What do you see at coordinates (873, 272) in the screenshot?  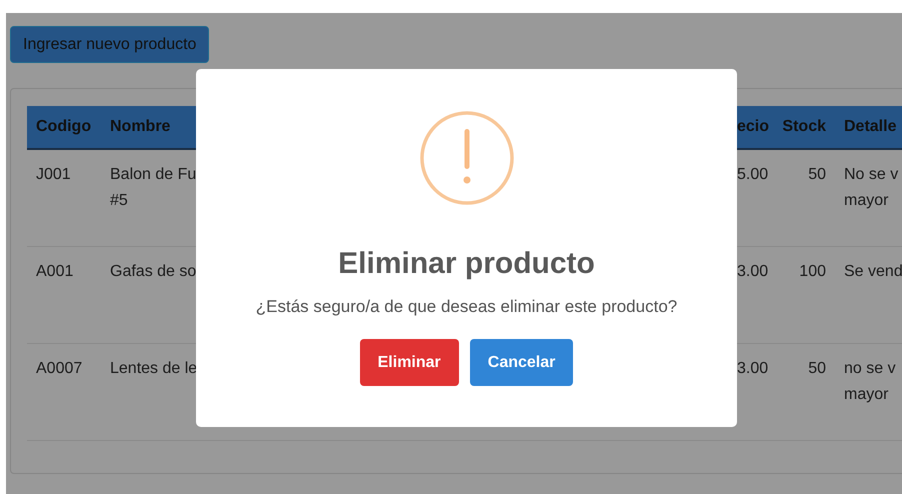 I see `table-cell-text: Se vend` at bounding box center [873, 272].